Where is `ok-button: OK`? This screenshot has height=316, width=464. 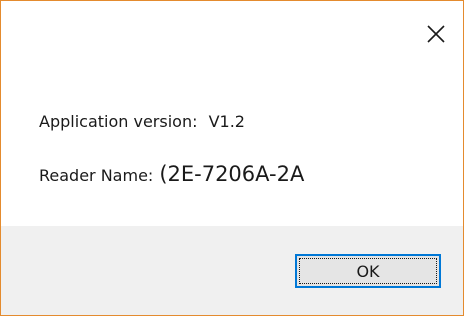 ok-button: OK is located at coordinates (368, 271).